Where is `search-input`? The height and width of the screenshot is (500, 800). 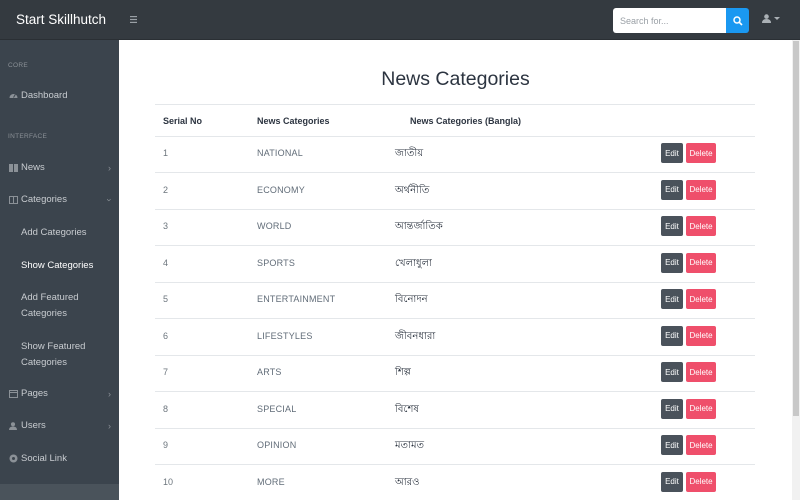
search-input is located at coordinates (669, 20).